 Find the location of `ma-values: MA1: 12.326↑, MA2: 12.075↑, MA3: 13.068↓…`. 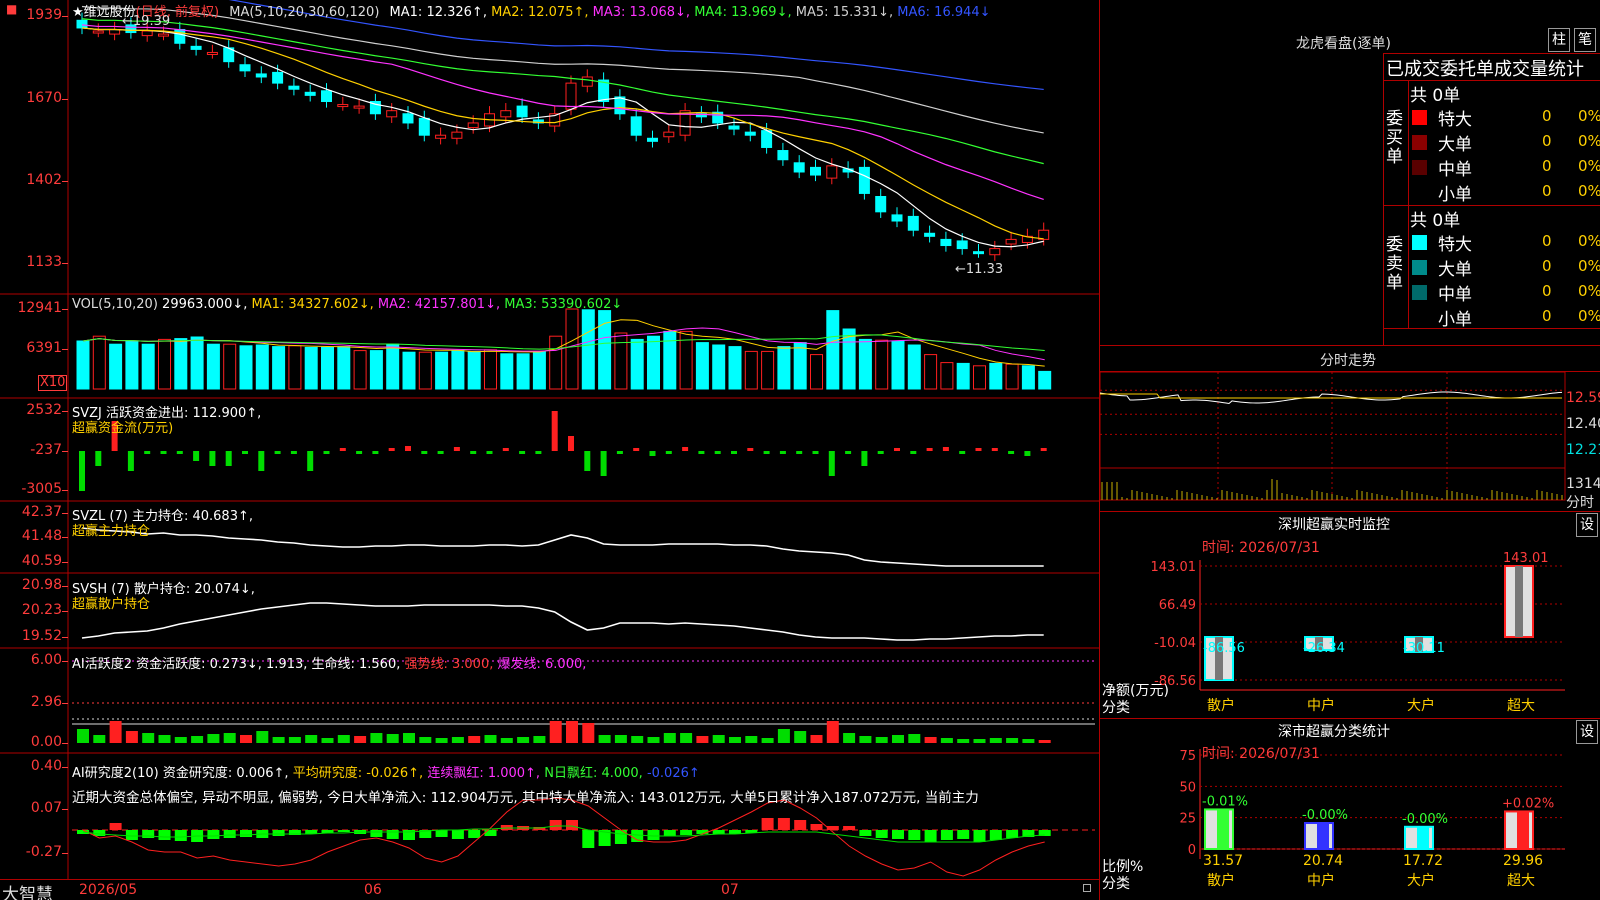

ma-values: MA1: 12.326↑, MA2: 12.075↑, MA3: 13.068↓… is located at coordinates (690, 12).